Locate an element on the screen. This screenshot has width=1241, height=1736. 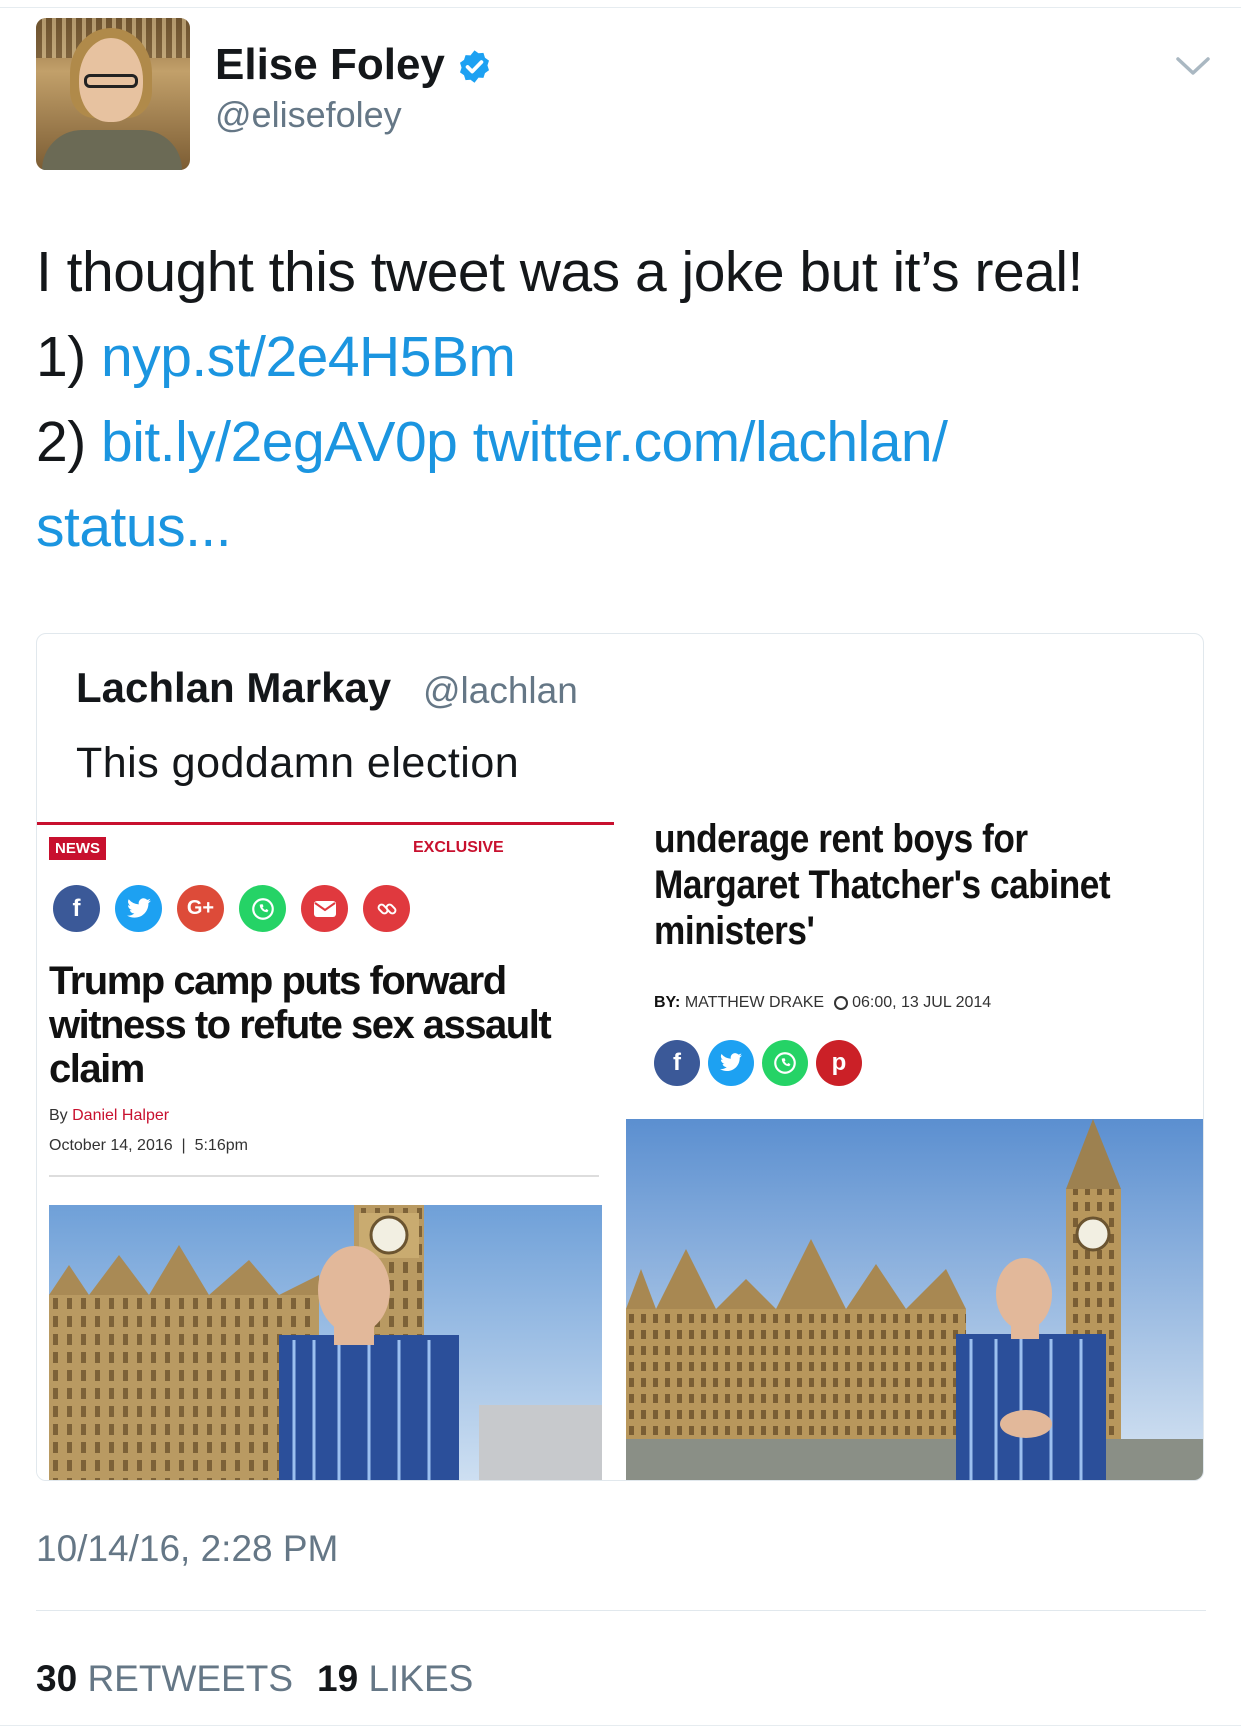
tweet-link: nyp.st/2e4H5Bm is located at coordinates (308, 357).